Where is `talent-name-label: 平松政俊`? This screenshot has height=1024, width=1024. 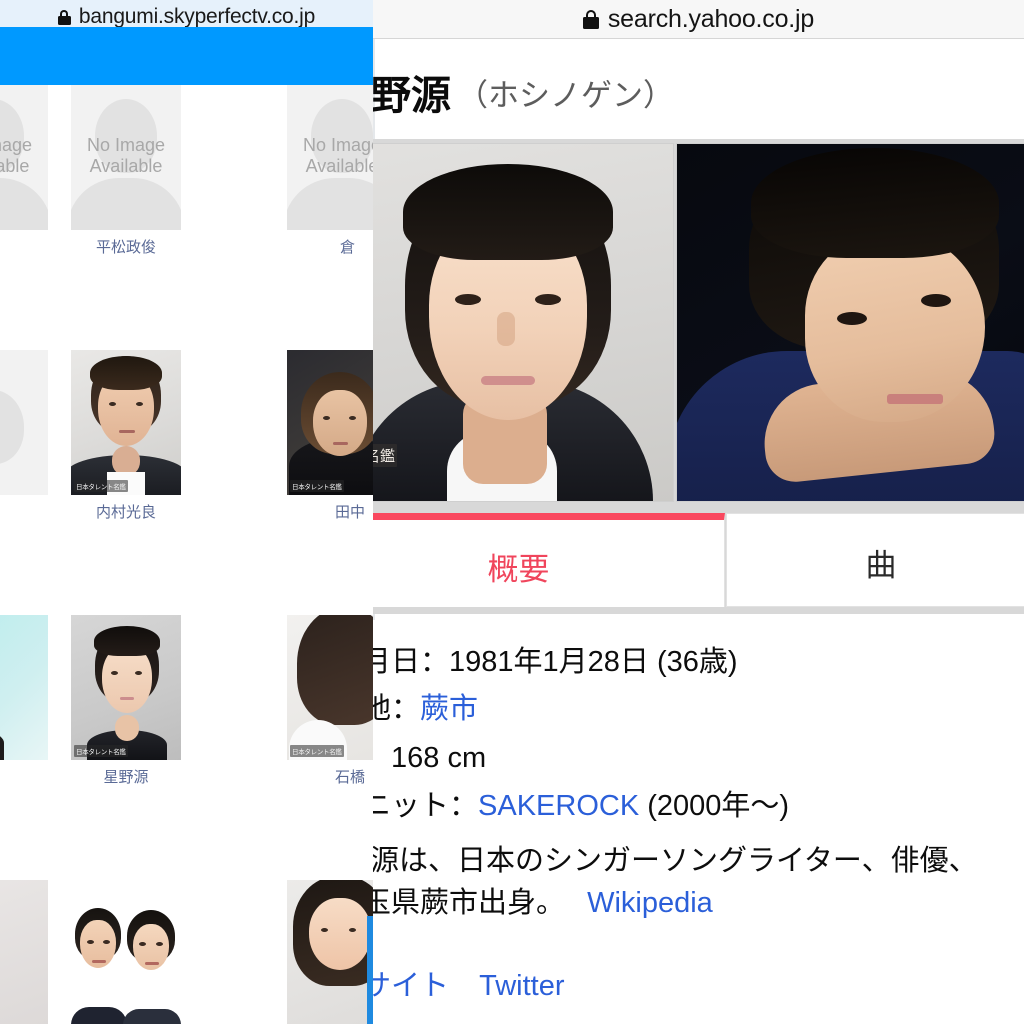 talent-name-label: 平松政俊 is located at coordinates (126, 246).